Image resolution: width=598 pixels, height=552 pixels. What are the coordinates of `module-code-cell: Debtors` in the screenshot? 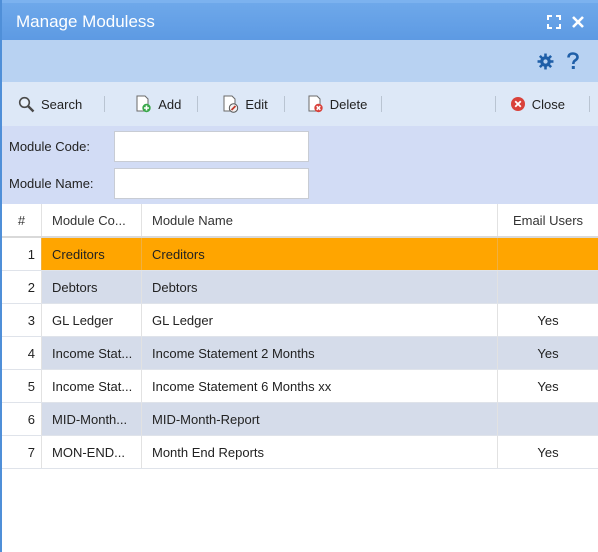 It's located at (92, 287).